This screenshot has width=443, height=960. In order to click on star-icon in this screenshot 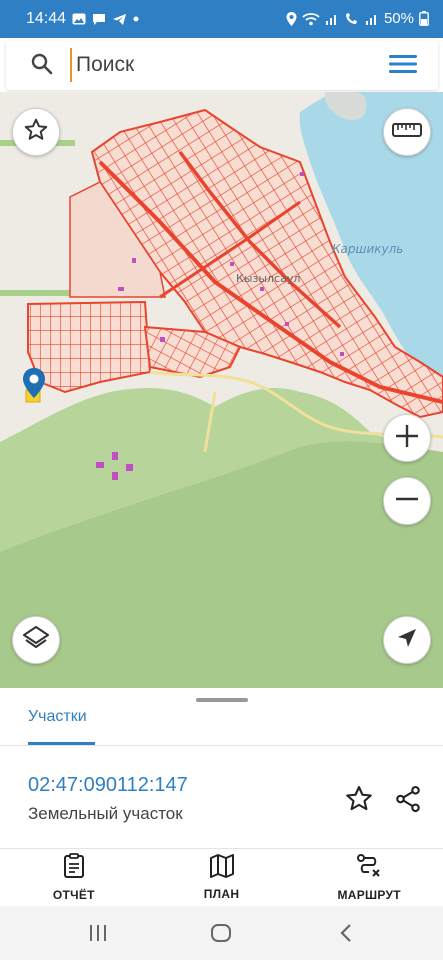, I will do `click(36, 132)`.